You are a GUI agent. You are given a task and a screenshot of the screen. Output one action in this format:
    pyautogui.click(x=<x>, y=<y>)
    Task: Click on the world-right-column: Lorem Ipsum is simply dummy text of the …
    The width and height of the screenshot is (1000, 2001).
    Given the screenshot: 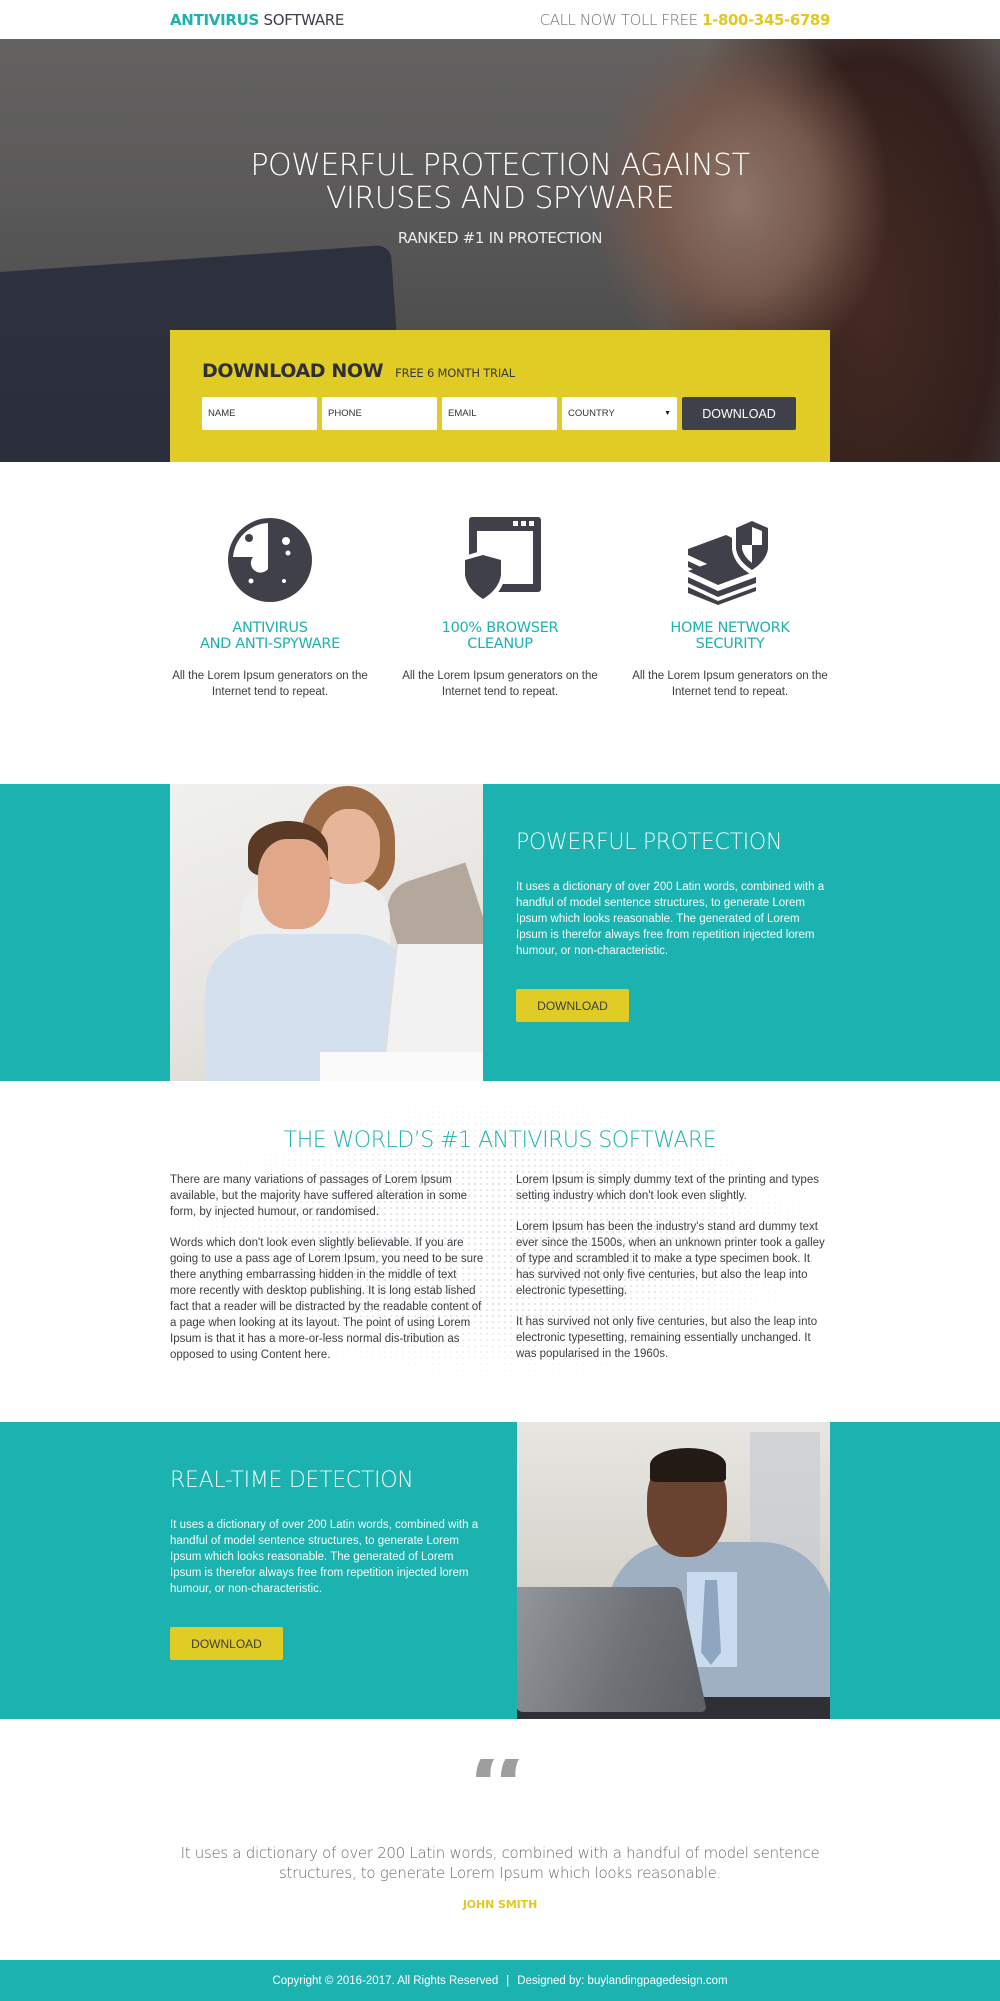 What is the action you would take?
    pyautogui.click(x=670, y=1267)
    